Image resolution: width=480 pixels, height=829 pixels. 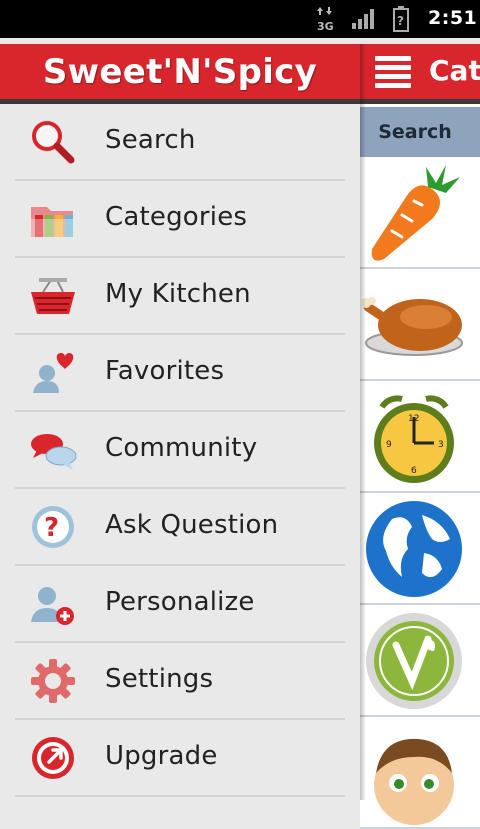 I want to click on header-divider, so click(x=420, y=101).